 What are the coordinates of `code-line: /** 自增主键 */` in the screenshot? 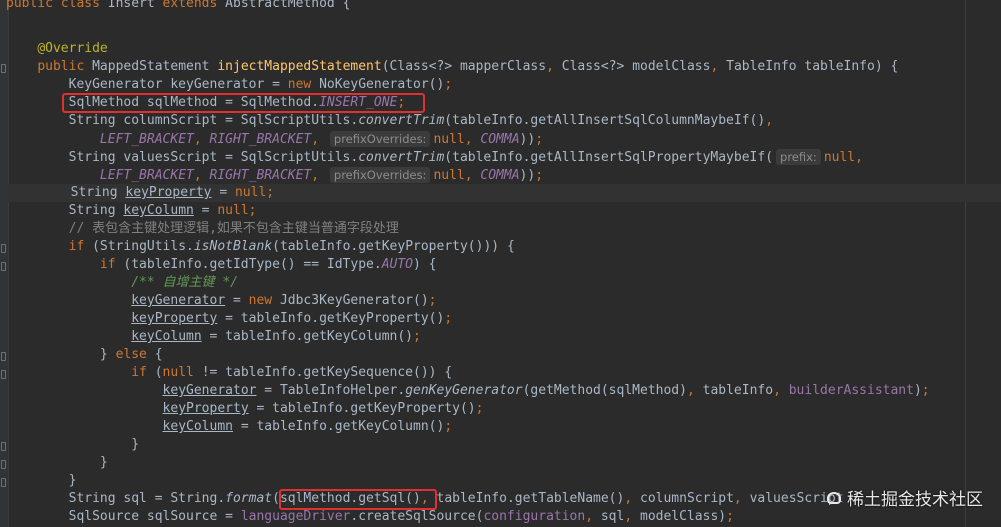 It's located at (122, 283).